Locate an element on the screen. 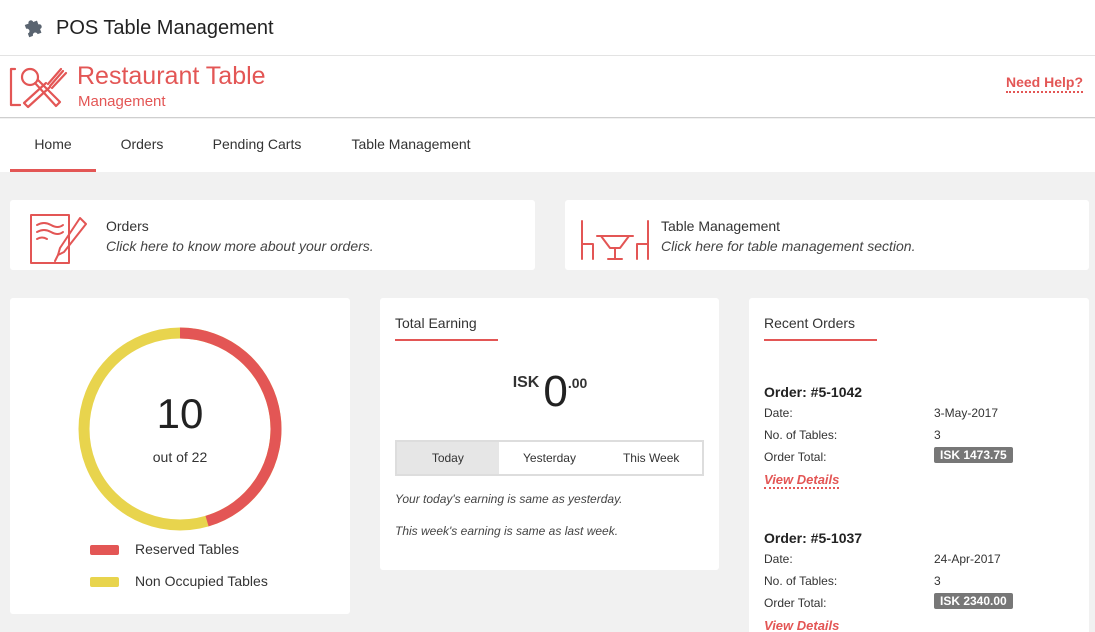  earning-period-selector: Today Yesterday This Week is located at coordinates (549, 458).